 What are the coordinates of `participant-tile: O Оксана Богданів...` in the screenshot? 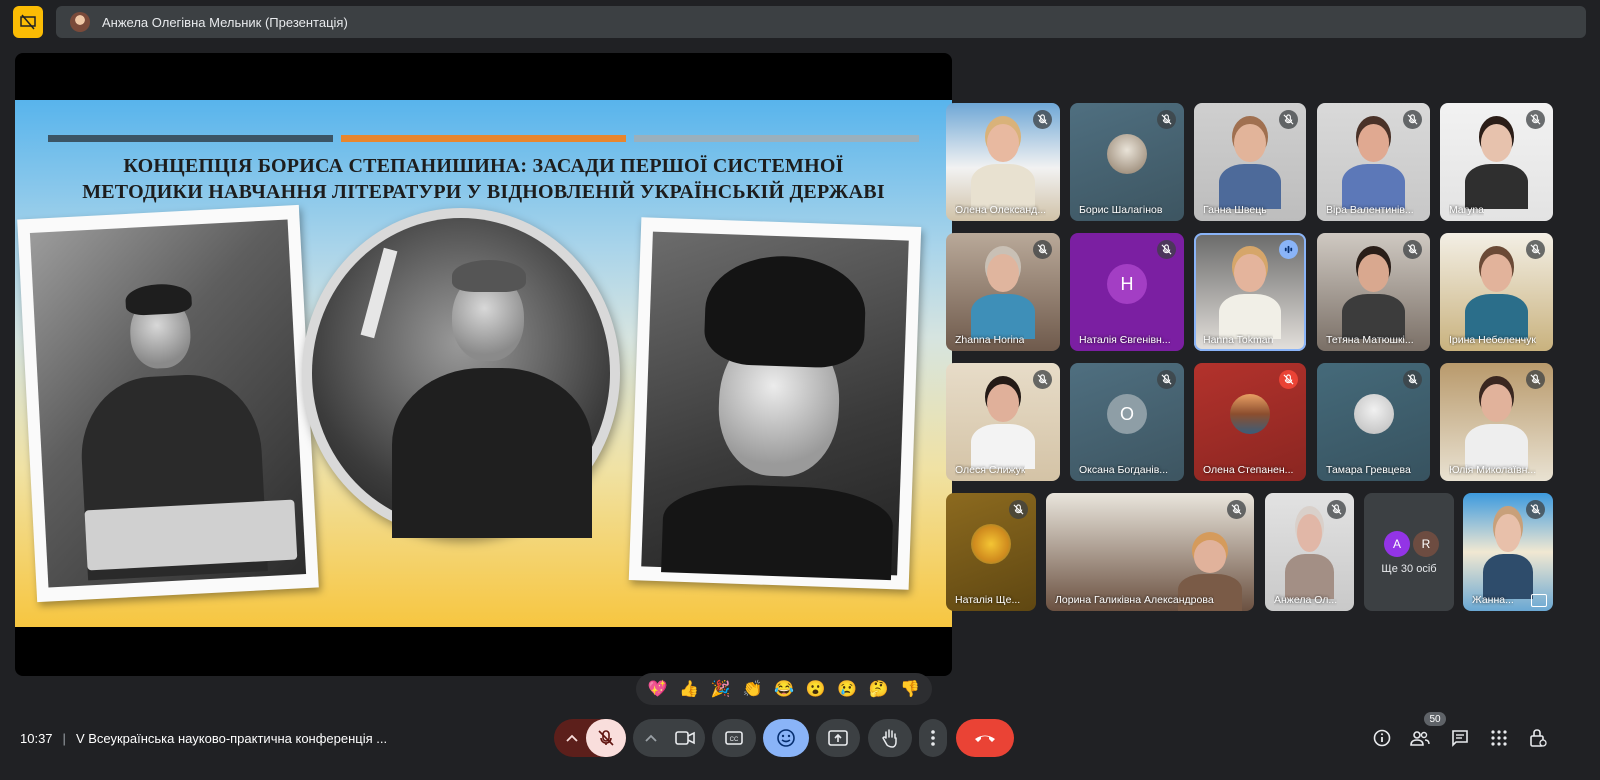 It's located at (1127, 422).